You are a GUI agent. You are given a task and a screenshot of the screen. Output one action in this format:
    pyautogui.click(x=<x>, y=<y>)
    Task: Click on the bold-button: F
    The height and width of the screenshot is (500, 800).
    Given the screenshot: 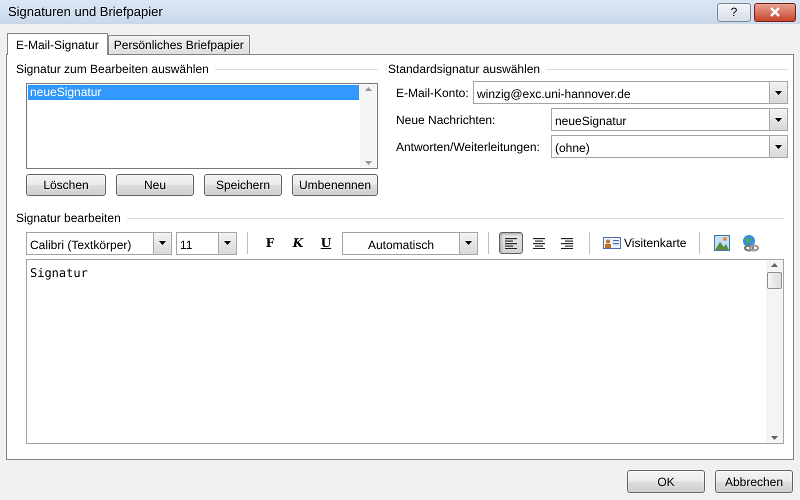 What is the action you would take?
    pyautogui.click(x=270, y=243)
    